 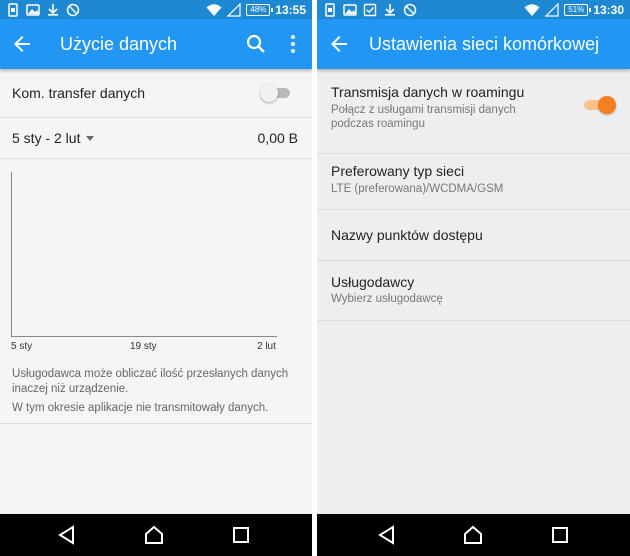 I want to click on check-box-icon, so click(x=370, y=9).